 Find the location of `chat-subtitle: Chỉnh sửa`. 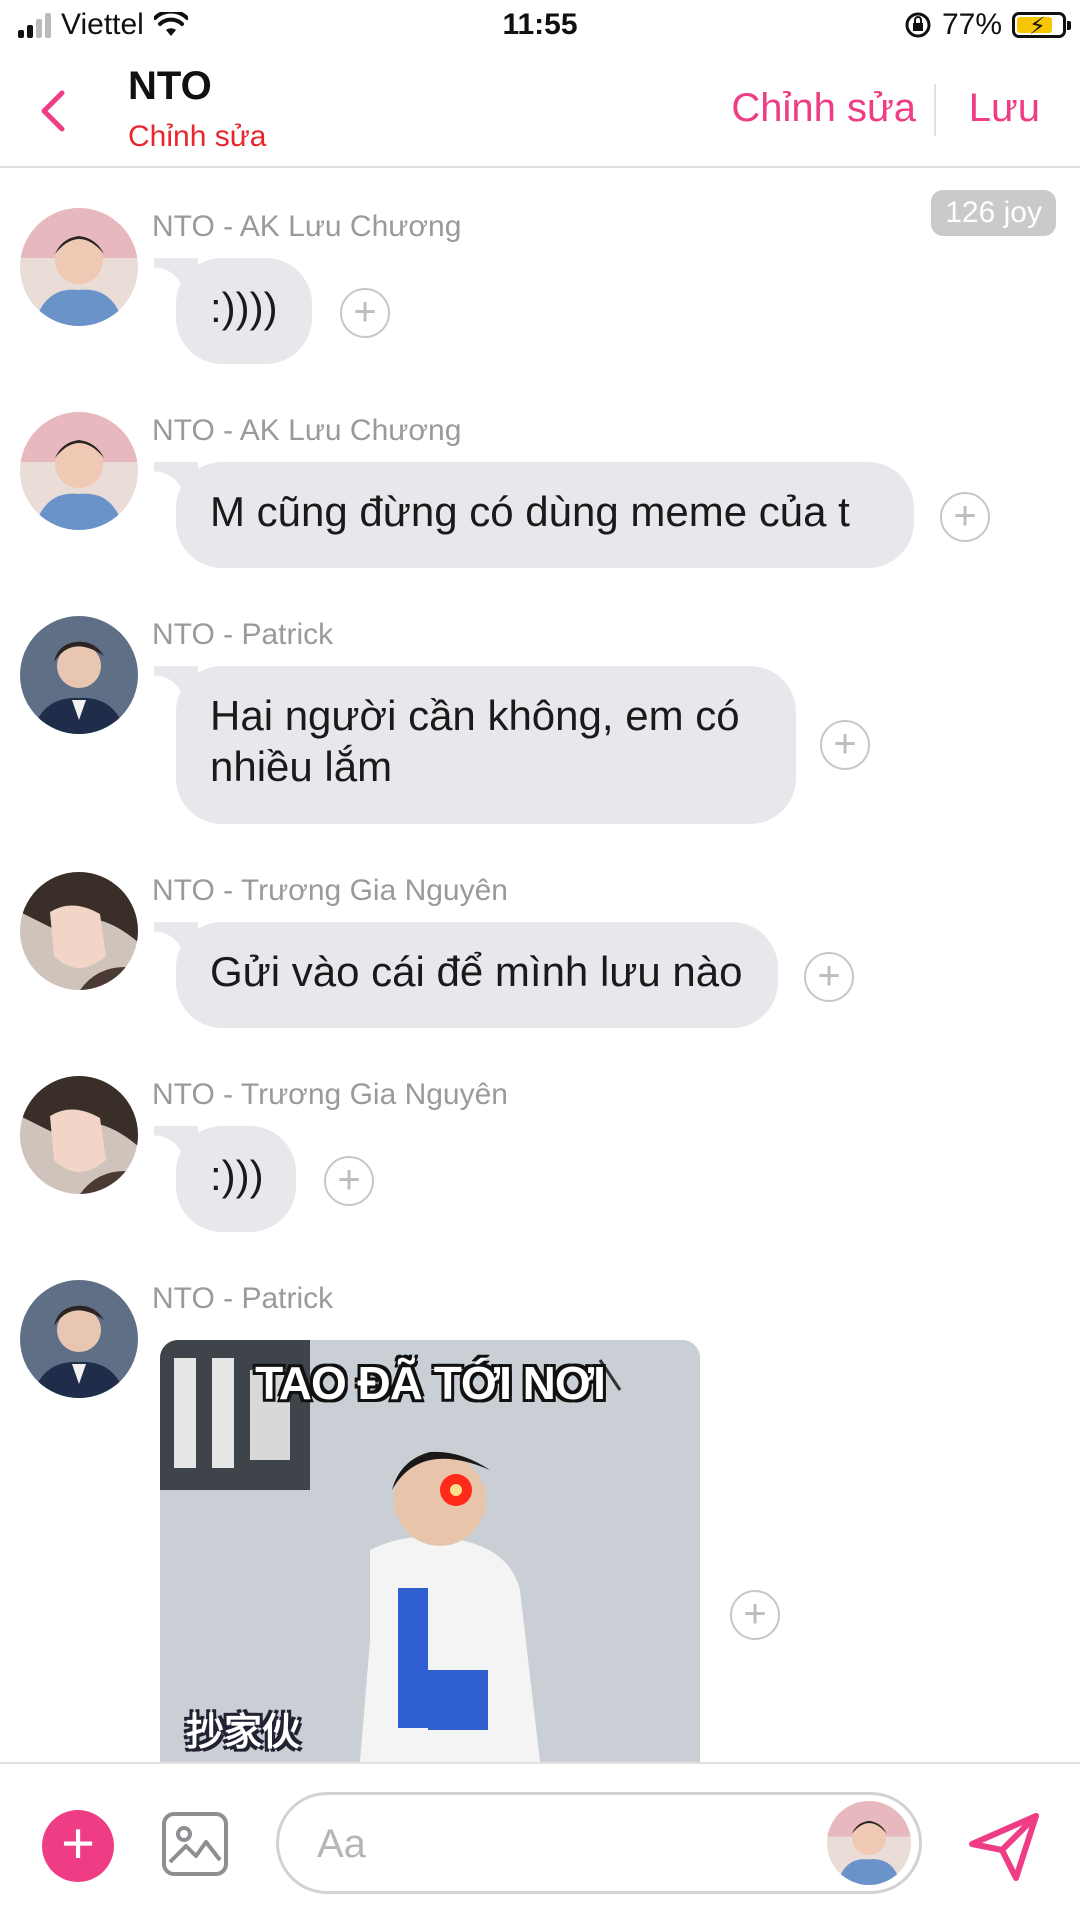

chat-subtitle: Chỉnh sửa is located at coordinates (197, 136).